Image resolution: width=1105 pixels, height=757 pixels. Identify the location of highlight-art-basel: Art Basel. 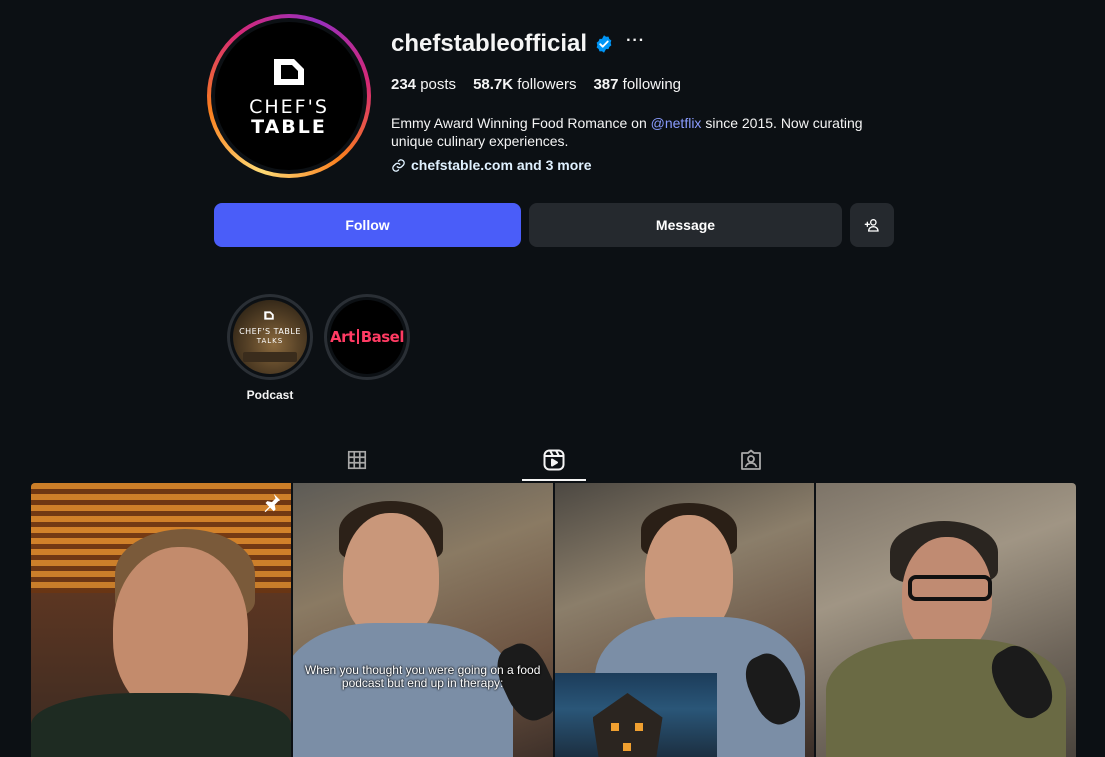
(367, 349).